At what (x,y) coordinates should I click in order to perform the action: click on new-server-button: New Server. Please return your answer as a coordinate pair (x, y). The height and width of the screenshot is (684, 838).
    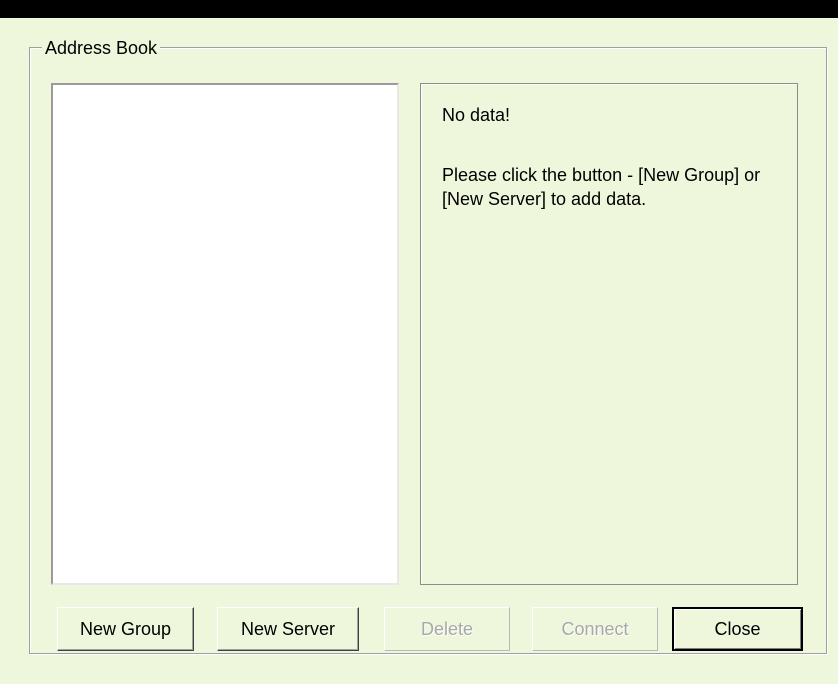
    Looking at the image, I should click on (288, 629).